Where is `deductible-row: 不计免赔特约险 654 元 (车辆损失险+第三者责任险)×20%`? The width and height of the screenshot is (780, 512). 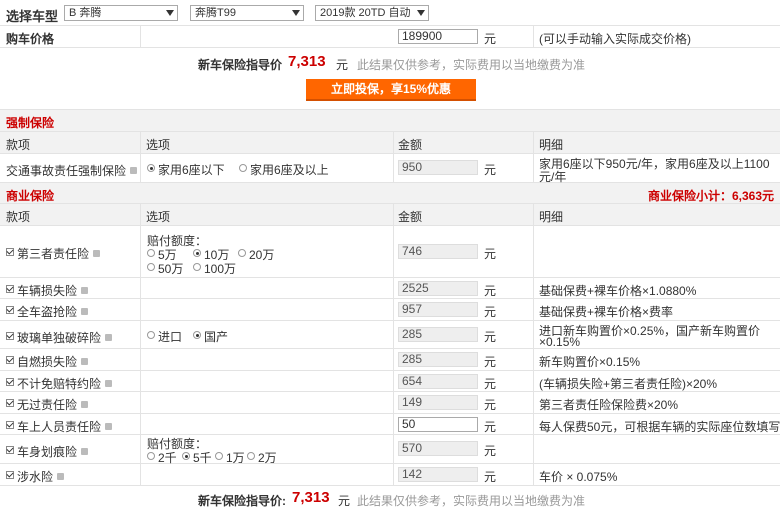 deductible-row: 不计免赔特约险 654 元 (车辆损失险+第三者责任险)×20% is located at coordinates (390, 381).